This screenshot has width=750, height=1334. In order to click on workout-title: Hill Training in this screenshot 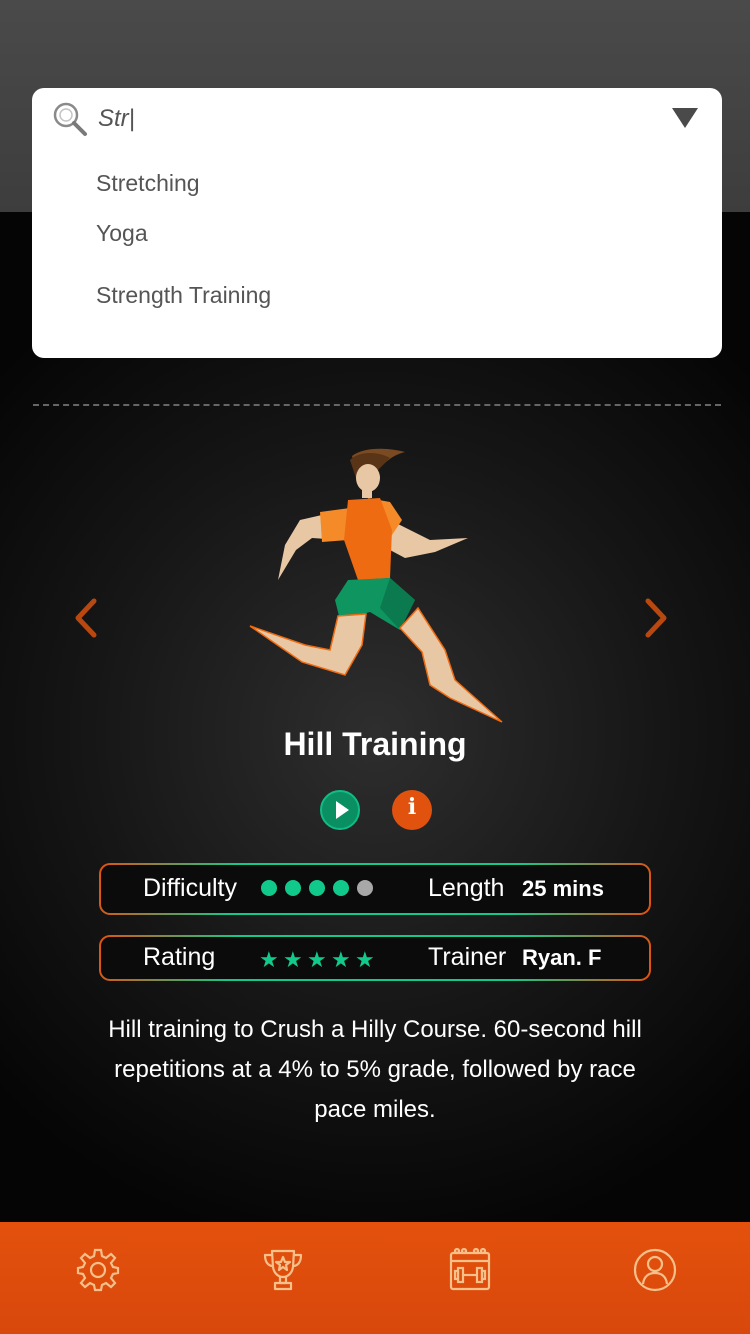, I will do `click(375, 744)`.